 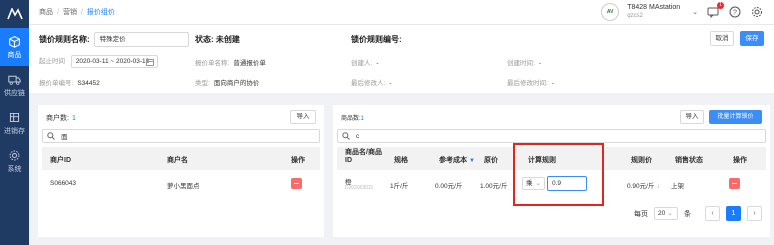 I want to click on chevron-right-icon: ›, so click(x=754, y=213).